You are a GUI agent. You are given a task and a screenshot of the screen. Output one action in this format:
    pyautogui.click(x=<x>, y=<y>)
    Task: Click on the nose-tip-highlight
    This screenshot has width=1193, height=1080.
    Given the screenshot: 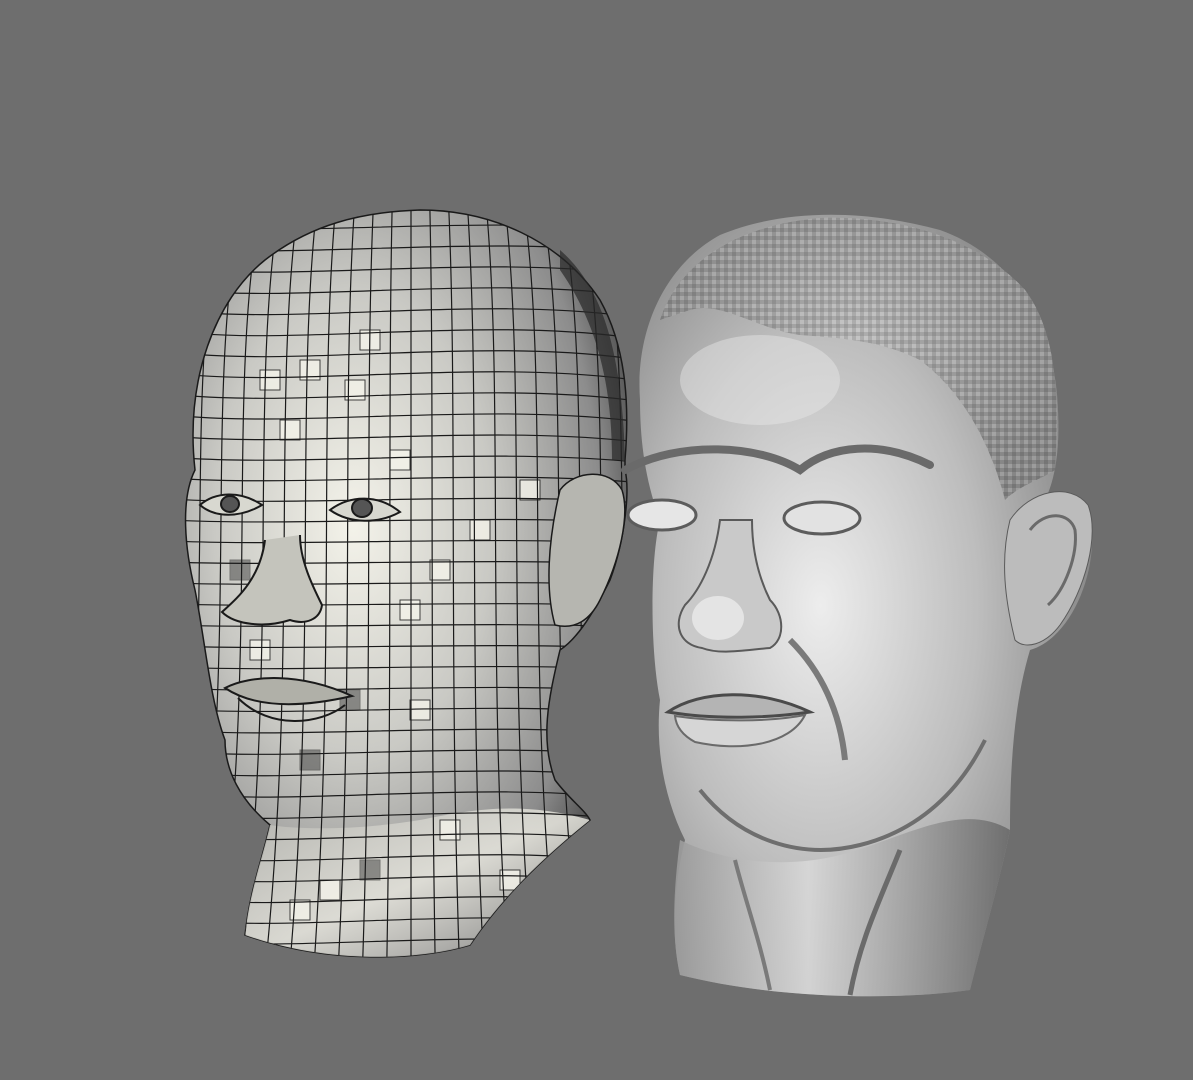 What is the action you would take?
    pyautogui.click(x=718, y=618)
    